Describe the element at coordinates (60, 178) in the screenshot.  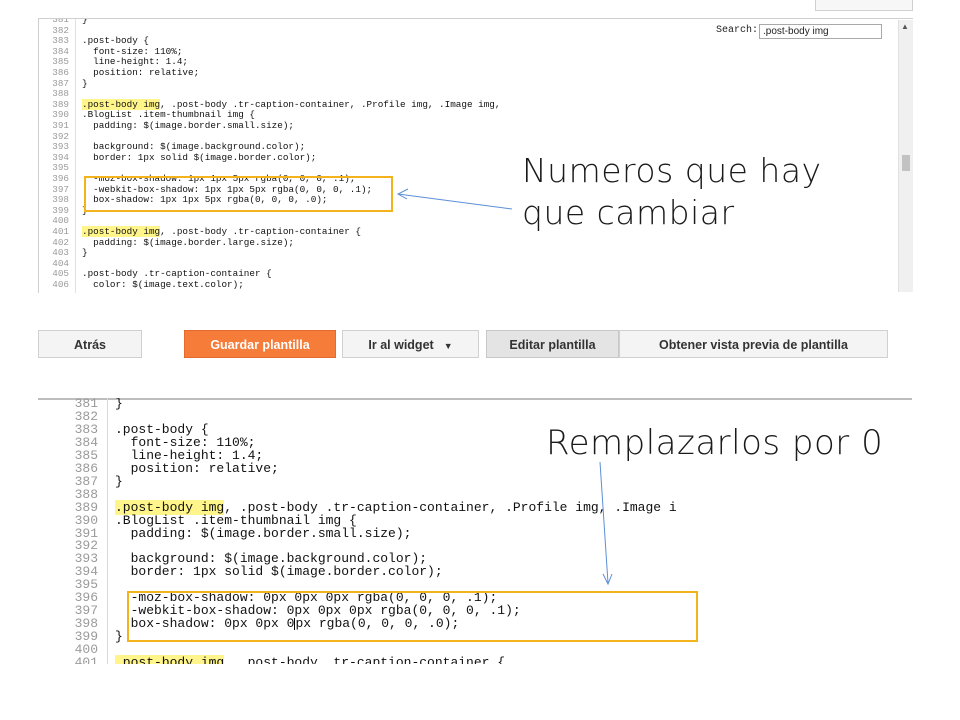
I see `line-number: 396` at that location.